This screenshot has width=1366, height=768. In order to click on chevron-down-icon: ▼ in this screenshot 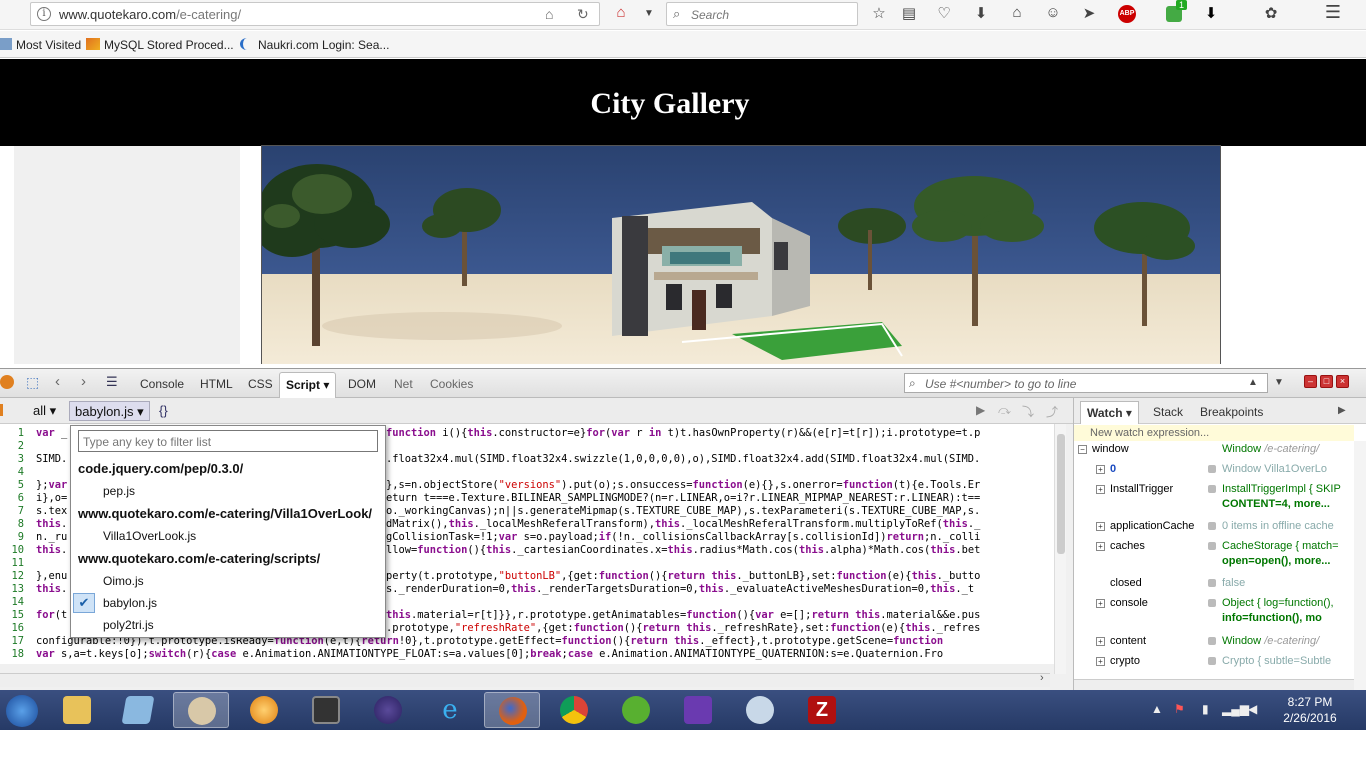, I will do `click(649, 13)`.